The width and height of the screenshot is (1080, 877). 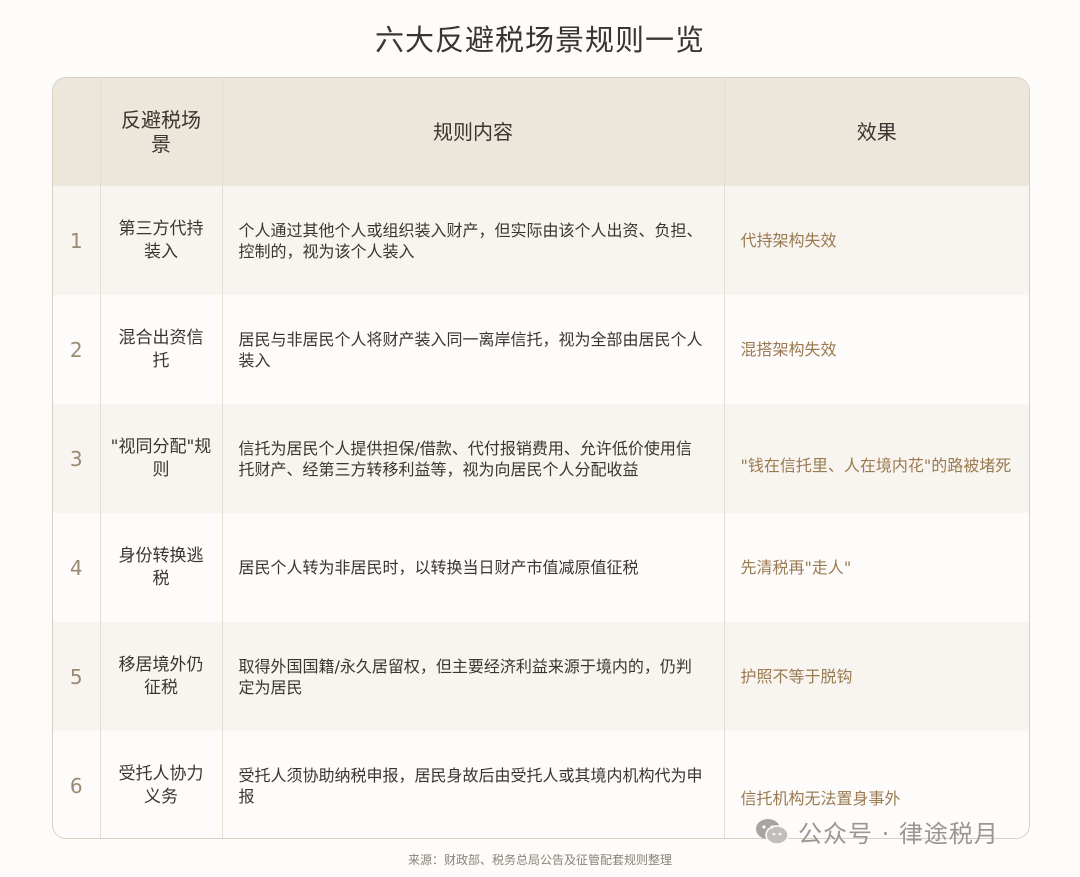 What do you see at coordinates (161, 567) in the screenshot?
I see `row-scene: 身份转换逃税` at bounding box center [161, 567].